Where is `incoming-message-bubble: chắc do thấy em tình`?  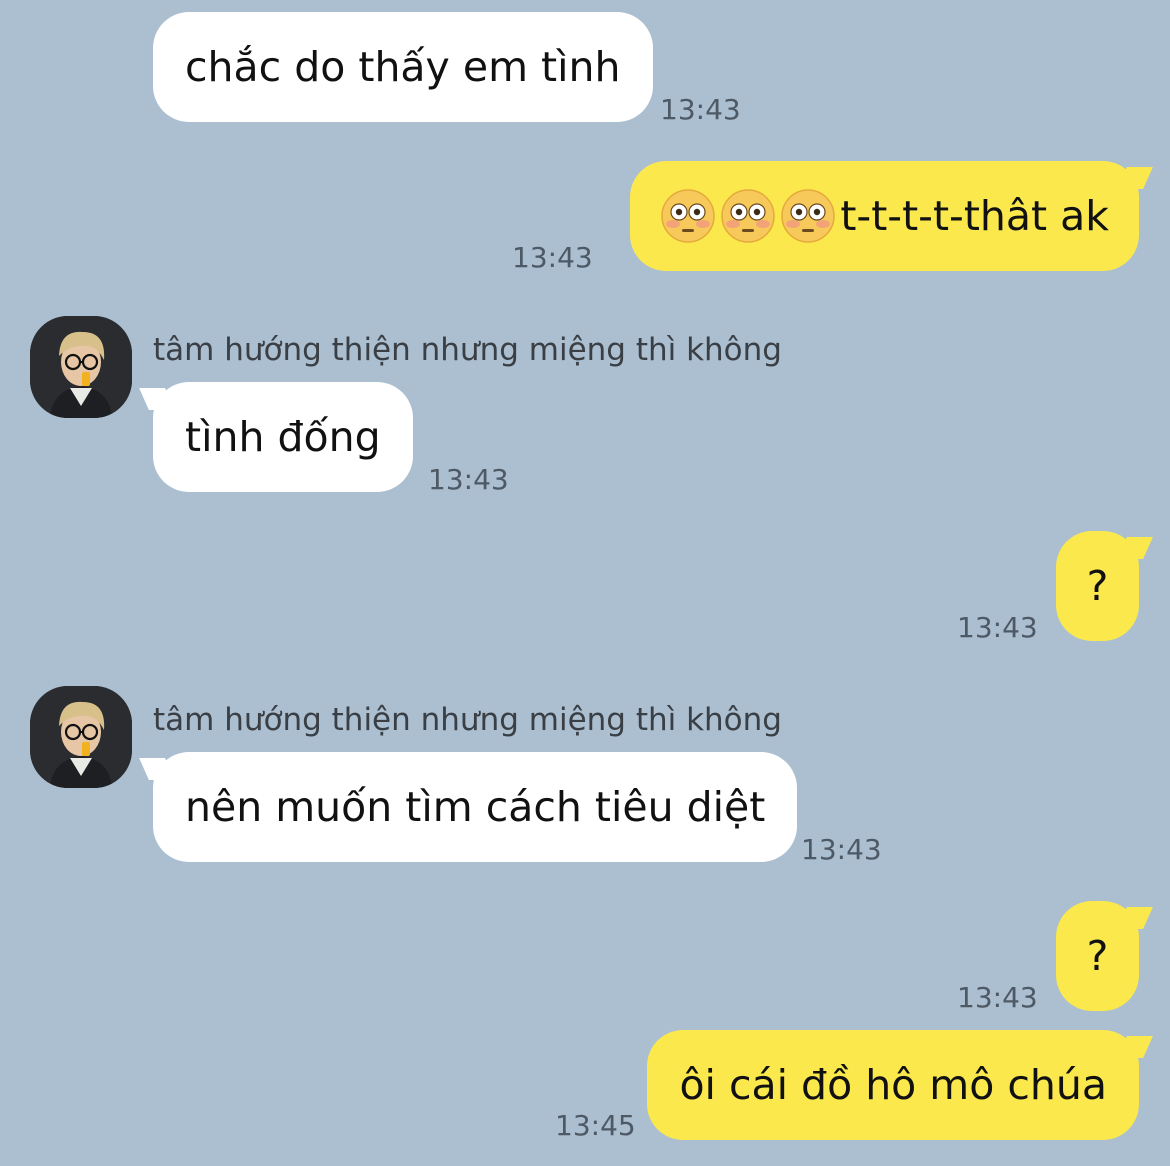
incoming-message-bubble: chắc do thấy em tình is located at coordinates (403, 67).